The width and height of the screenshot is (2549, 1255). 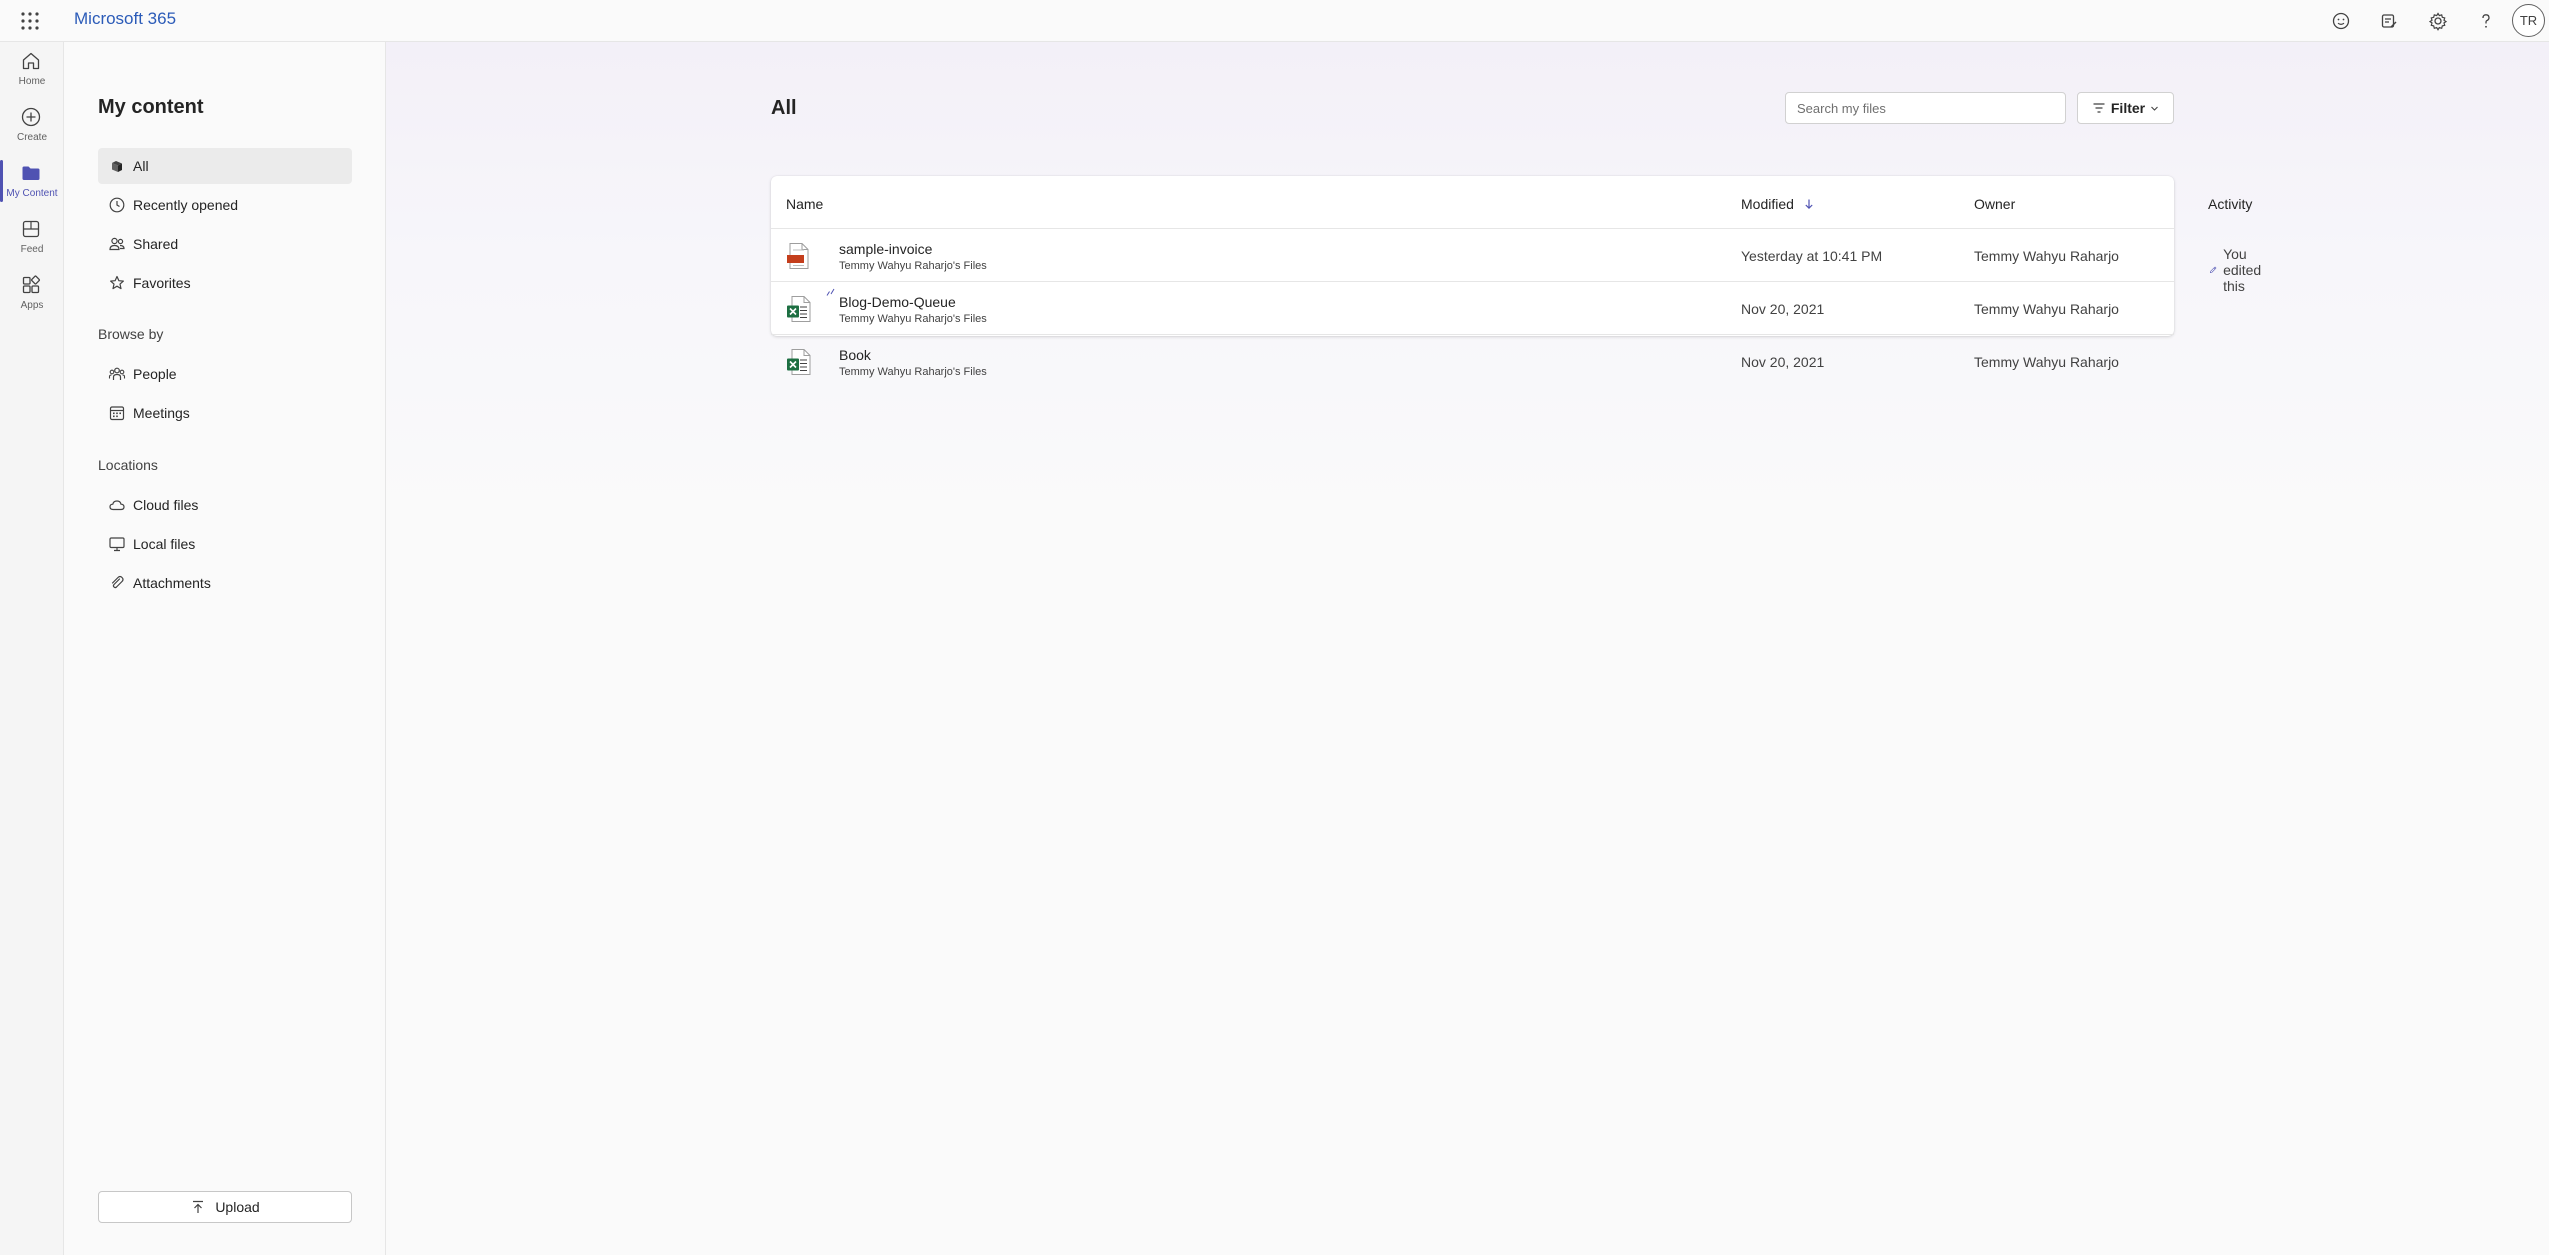 What do you see at coordinates (225, 283) in the screenshot?
I see `nav-item-favorites: Favorites` at bounding box center [225, 283].